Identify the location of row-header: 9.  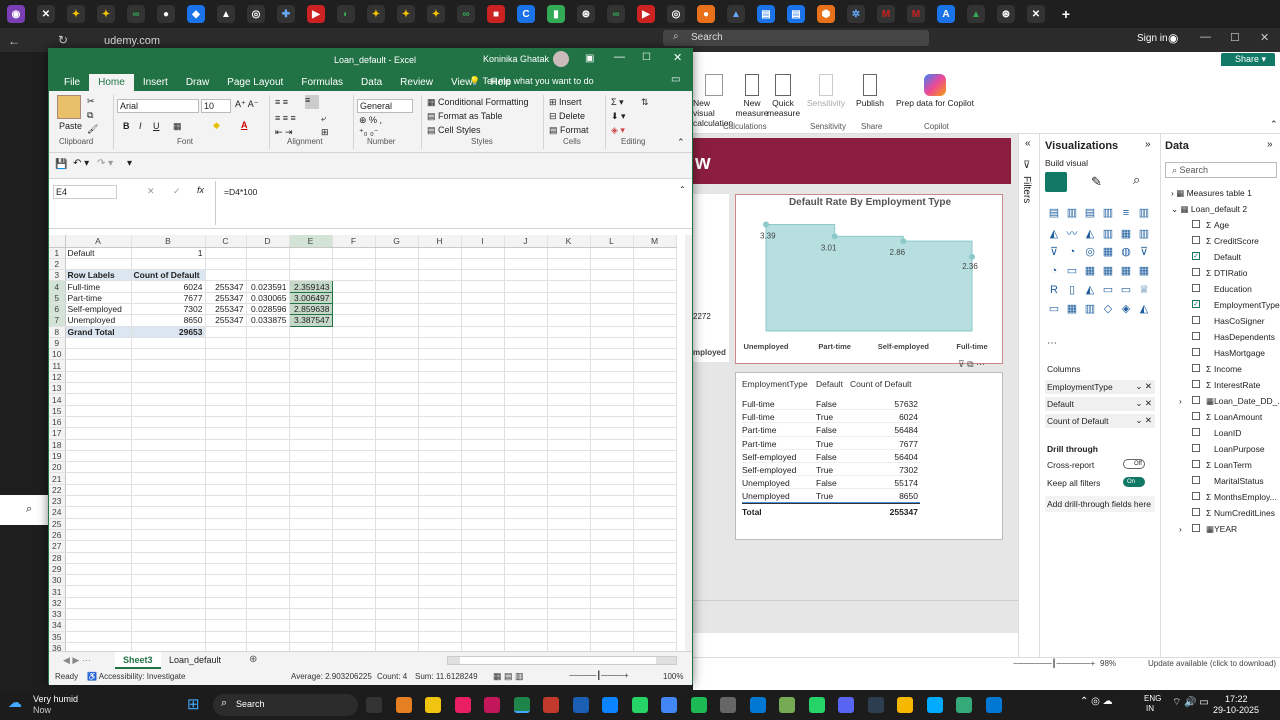
(57, 343).